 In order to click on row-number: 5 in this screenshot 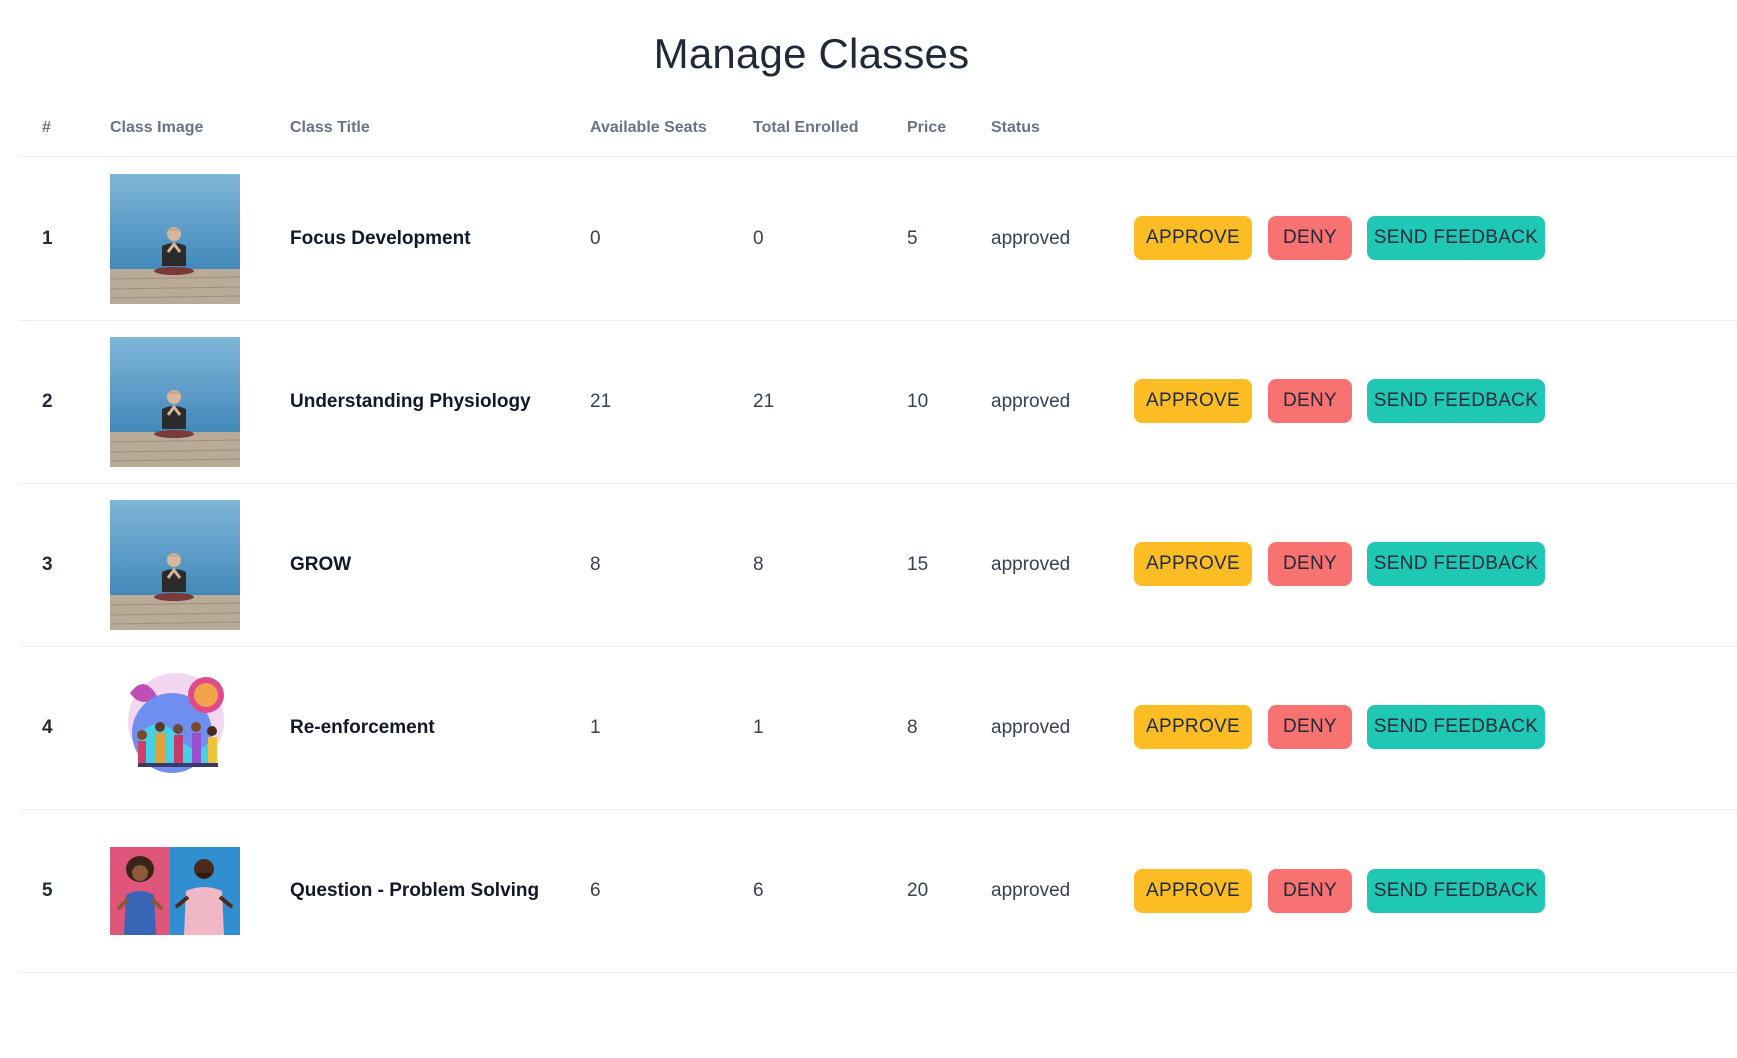, I will do `click(47, 890)`.